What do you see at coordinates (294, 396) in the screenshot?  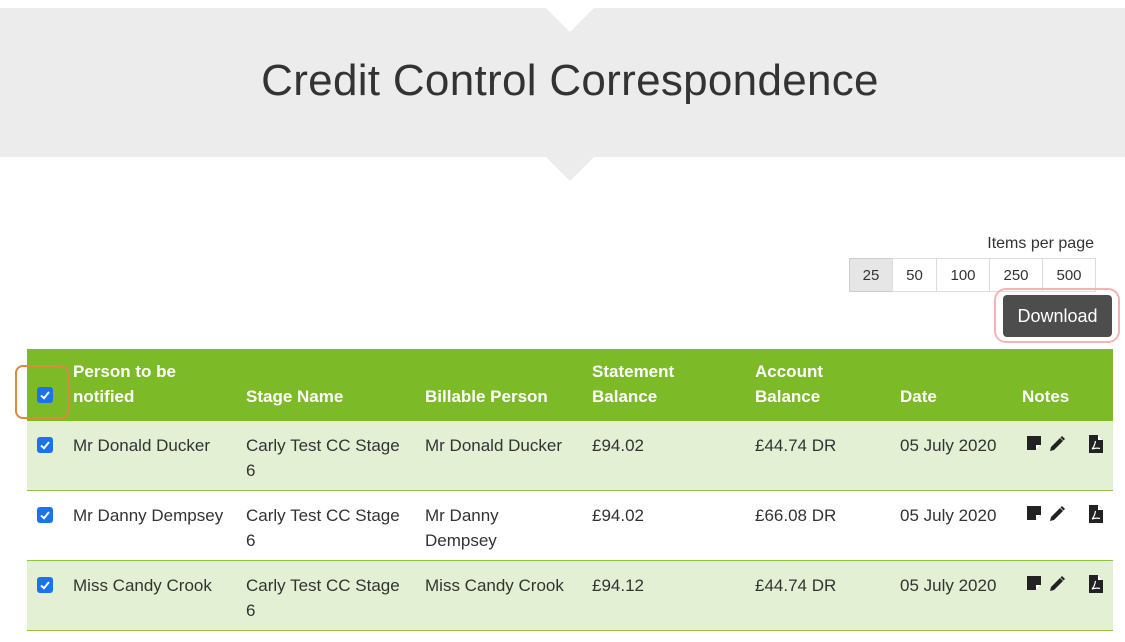 I see `col-stage: Stage Name` at bounding box center [294, 396].